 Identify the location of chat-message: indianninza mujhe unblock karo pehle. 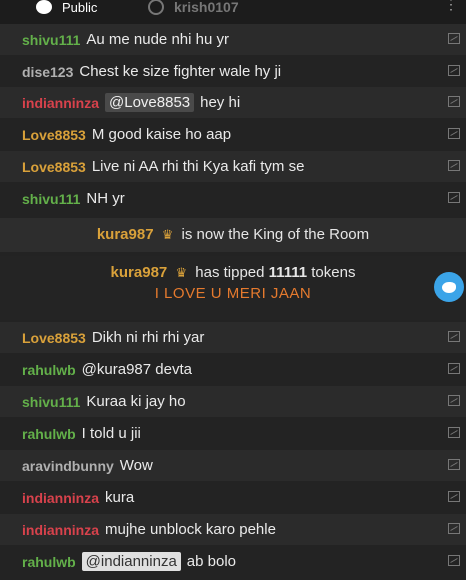
(233, 529).